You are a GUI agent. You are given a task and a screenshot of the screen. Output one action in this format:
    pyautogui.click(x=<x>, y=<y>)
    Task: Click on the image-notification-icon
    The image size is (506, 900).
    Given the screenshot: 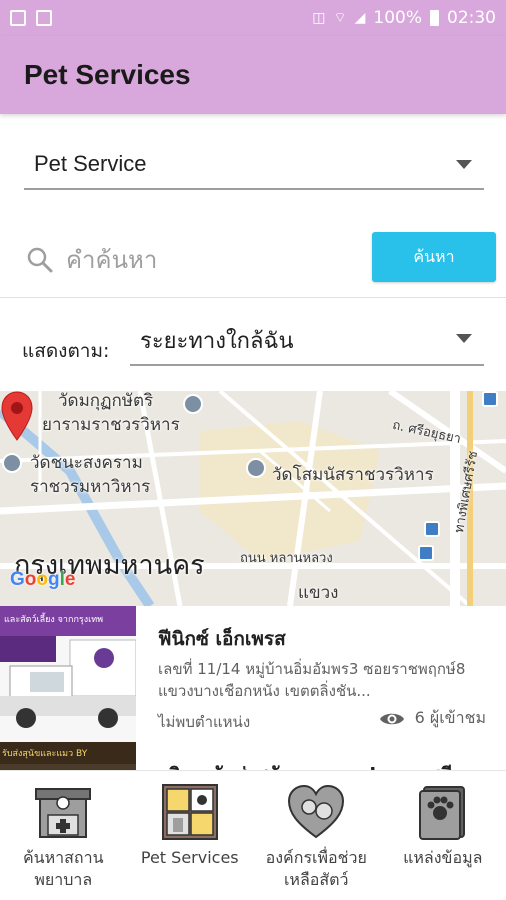 What is the action you would take?
    pyautogui.click(x=44, y=18)
    